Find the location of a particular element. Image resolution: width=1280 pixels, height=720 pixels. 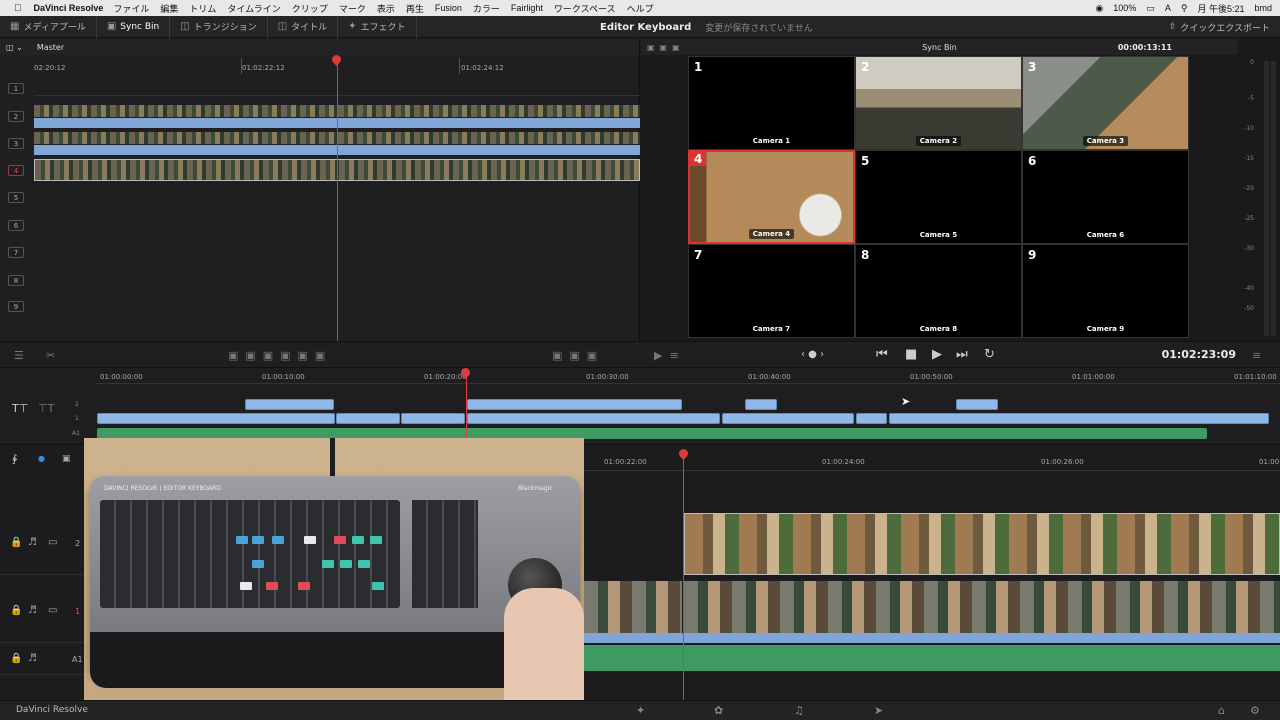

layout-icon: ◫ ⌄ is located at coordinates (14, 47).